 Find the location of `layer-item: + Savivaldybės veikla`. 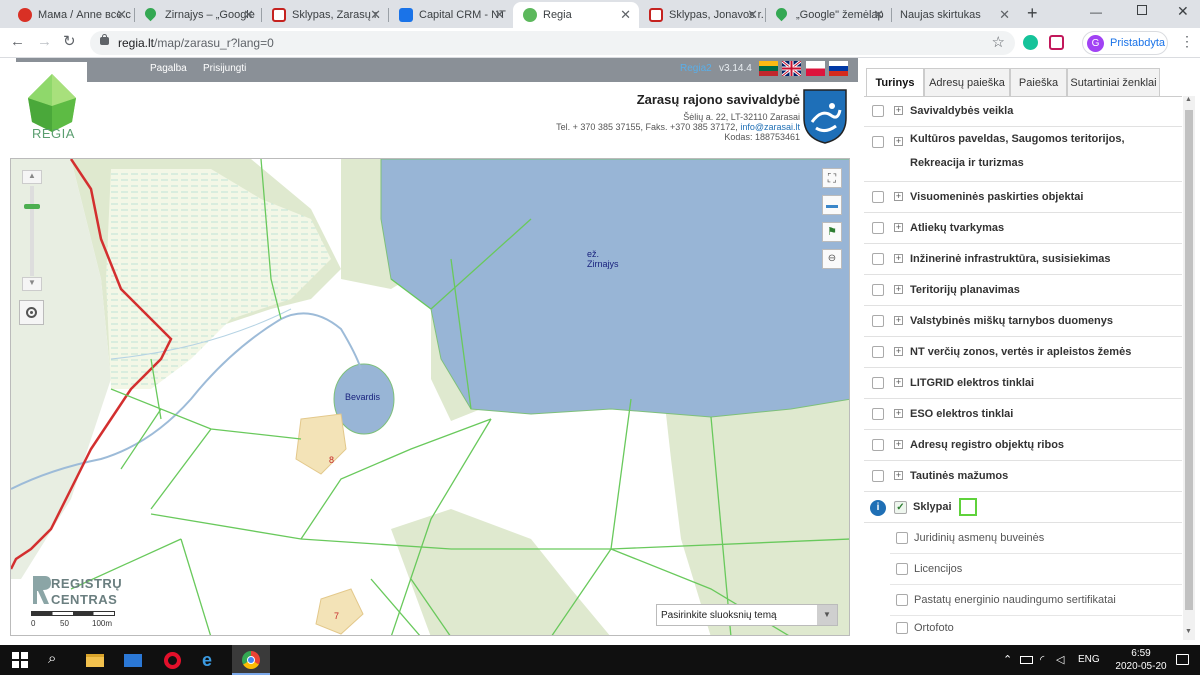

layer-item: + Savivaldybės veikla is located at coordinates (1023, 111).